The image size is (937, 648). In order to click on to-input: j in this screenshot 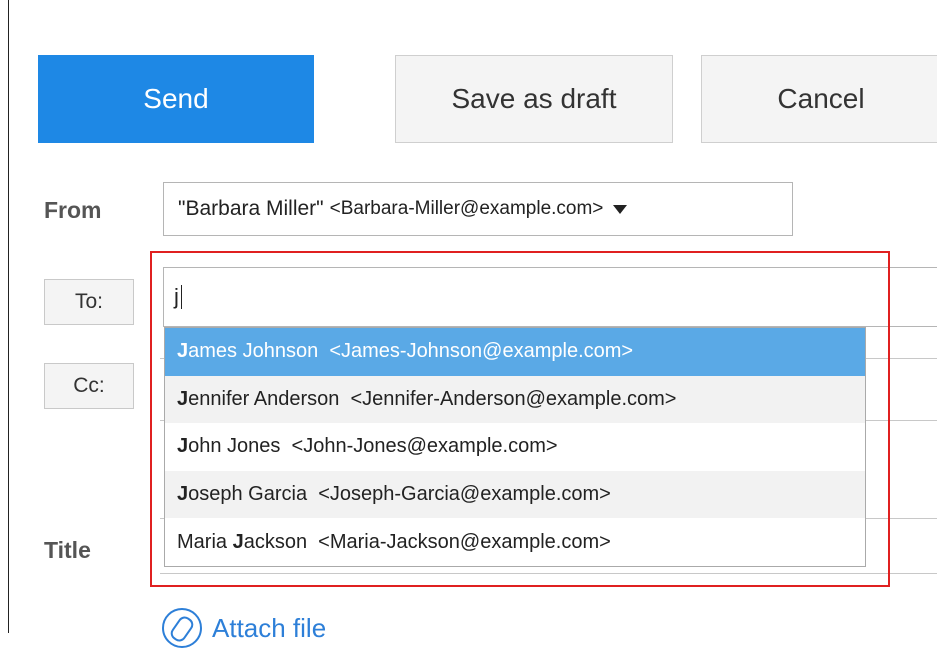, I will do `click(550, 297)`.